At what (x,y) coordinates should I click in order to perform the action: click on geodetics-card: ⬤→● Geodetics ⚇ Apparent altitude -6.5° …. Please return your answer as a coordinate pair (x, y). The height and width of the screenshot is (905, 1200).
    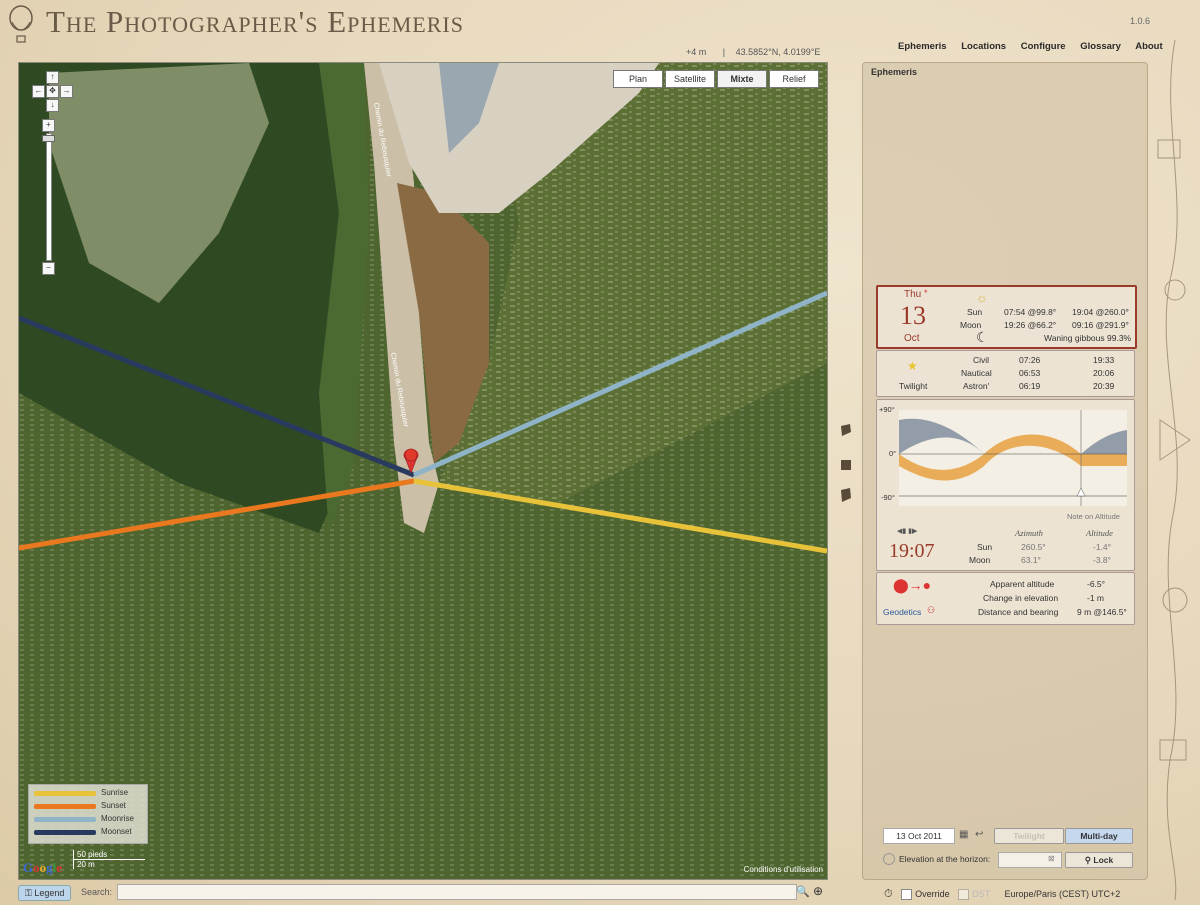
    Looking at the image, I should click on (1005, 598).